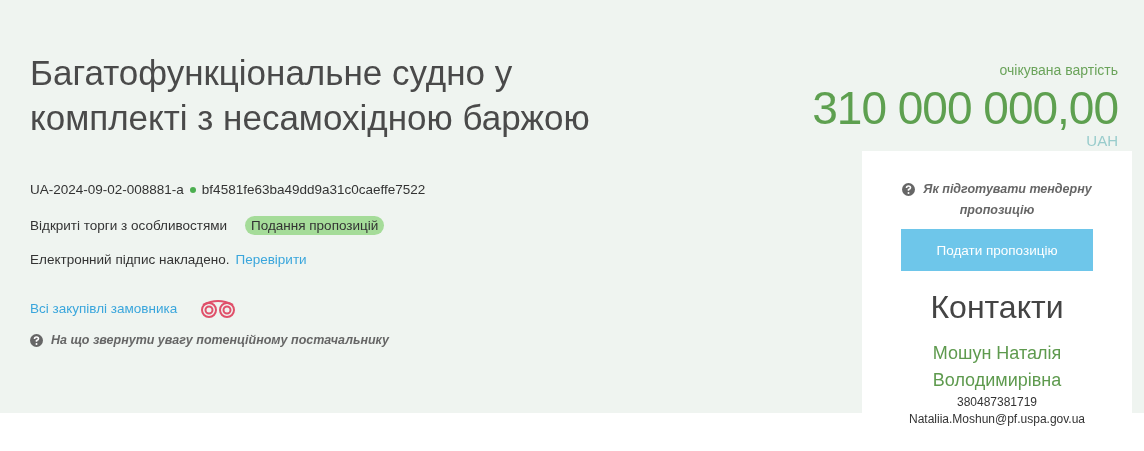 The height and width of the screenshot is (451, 1144). Describe the element at coordinates (997, 307) in the screenshot. I see `contacts-heading: Контакти` at that location.